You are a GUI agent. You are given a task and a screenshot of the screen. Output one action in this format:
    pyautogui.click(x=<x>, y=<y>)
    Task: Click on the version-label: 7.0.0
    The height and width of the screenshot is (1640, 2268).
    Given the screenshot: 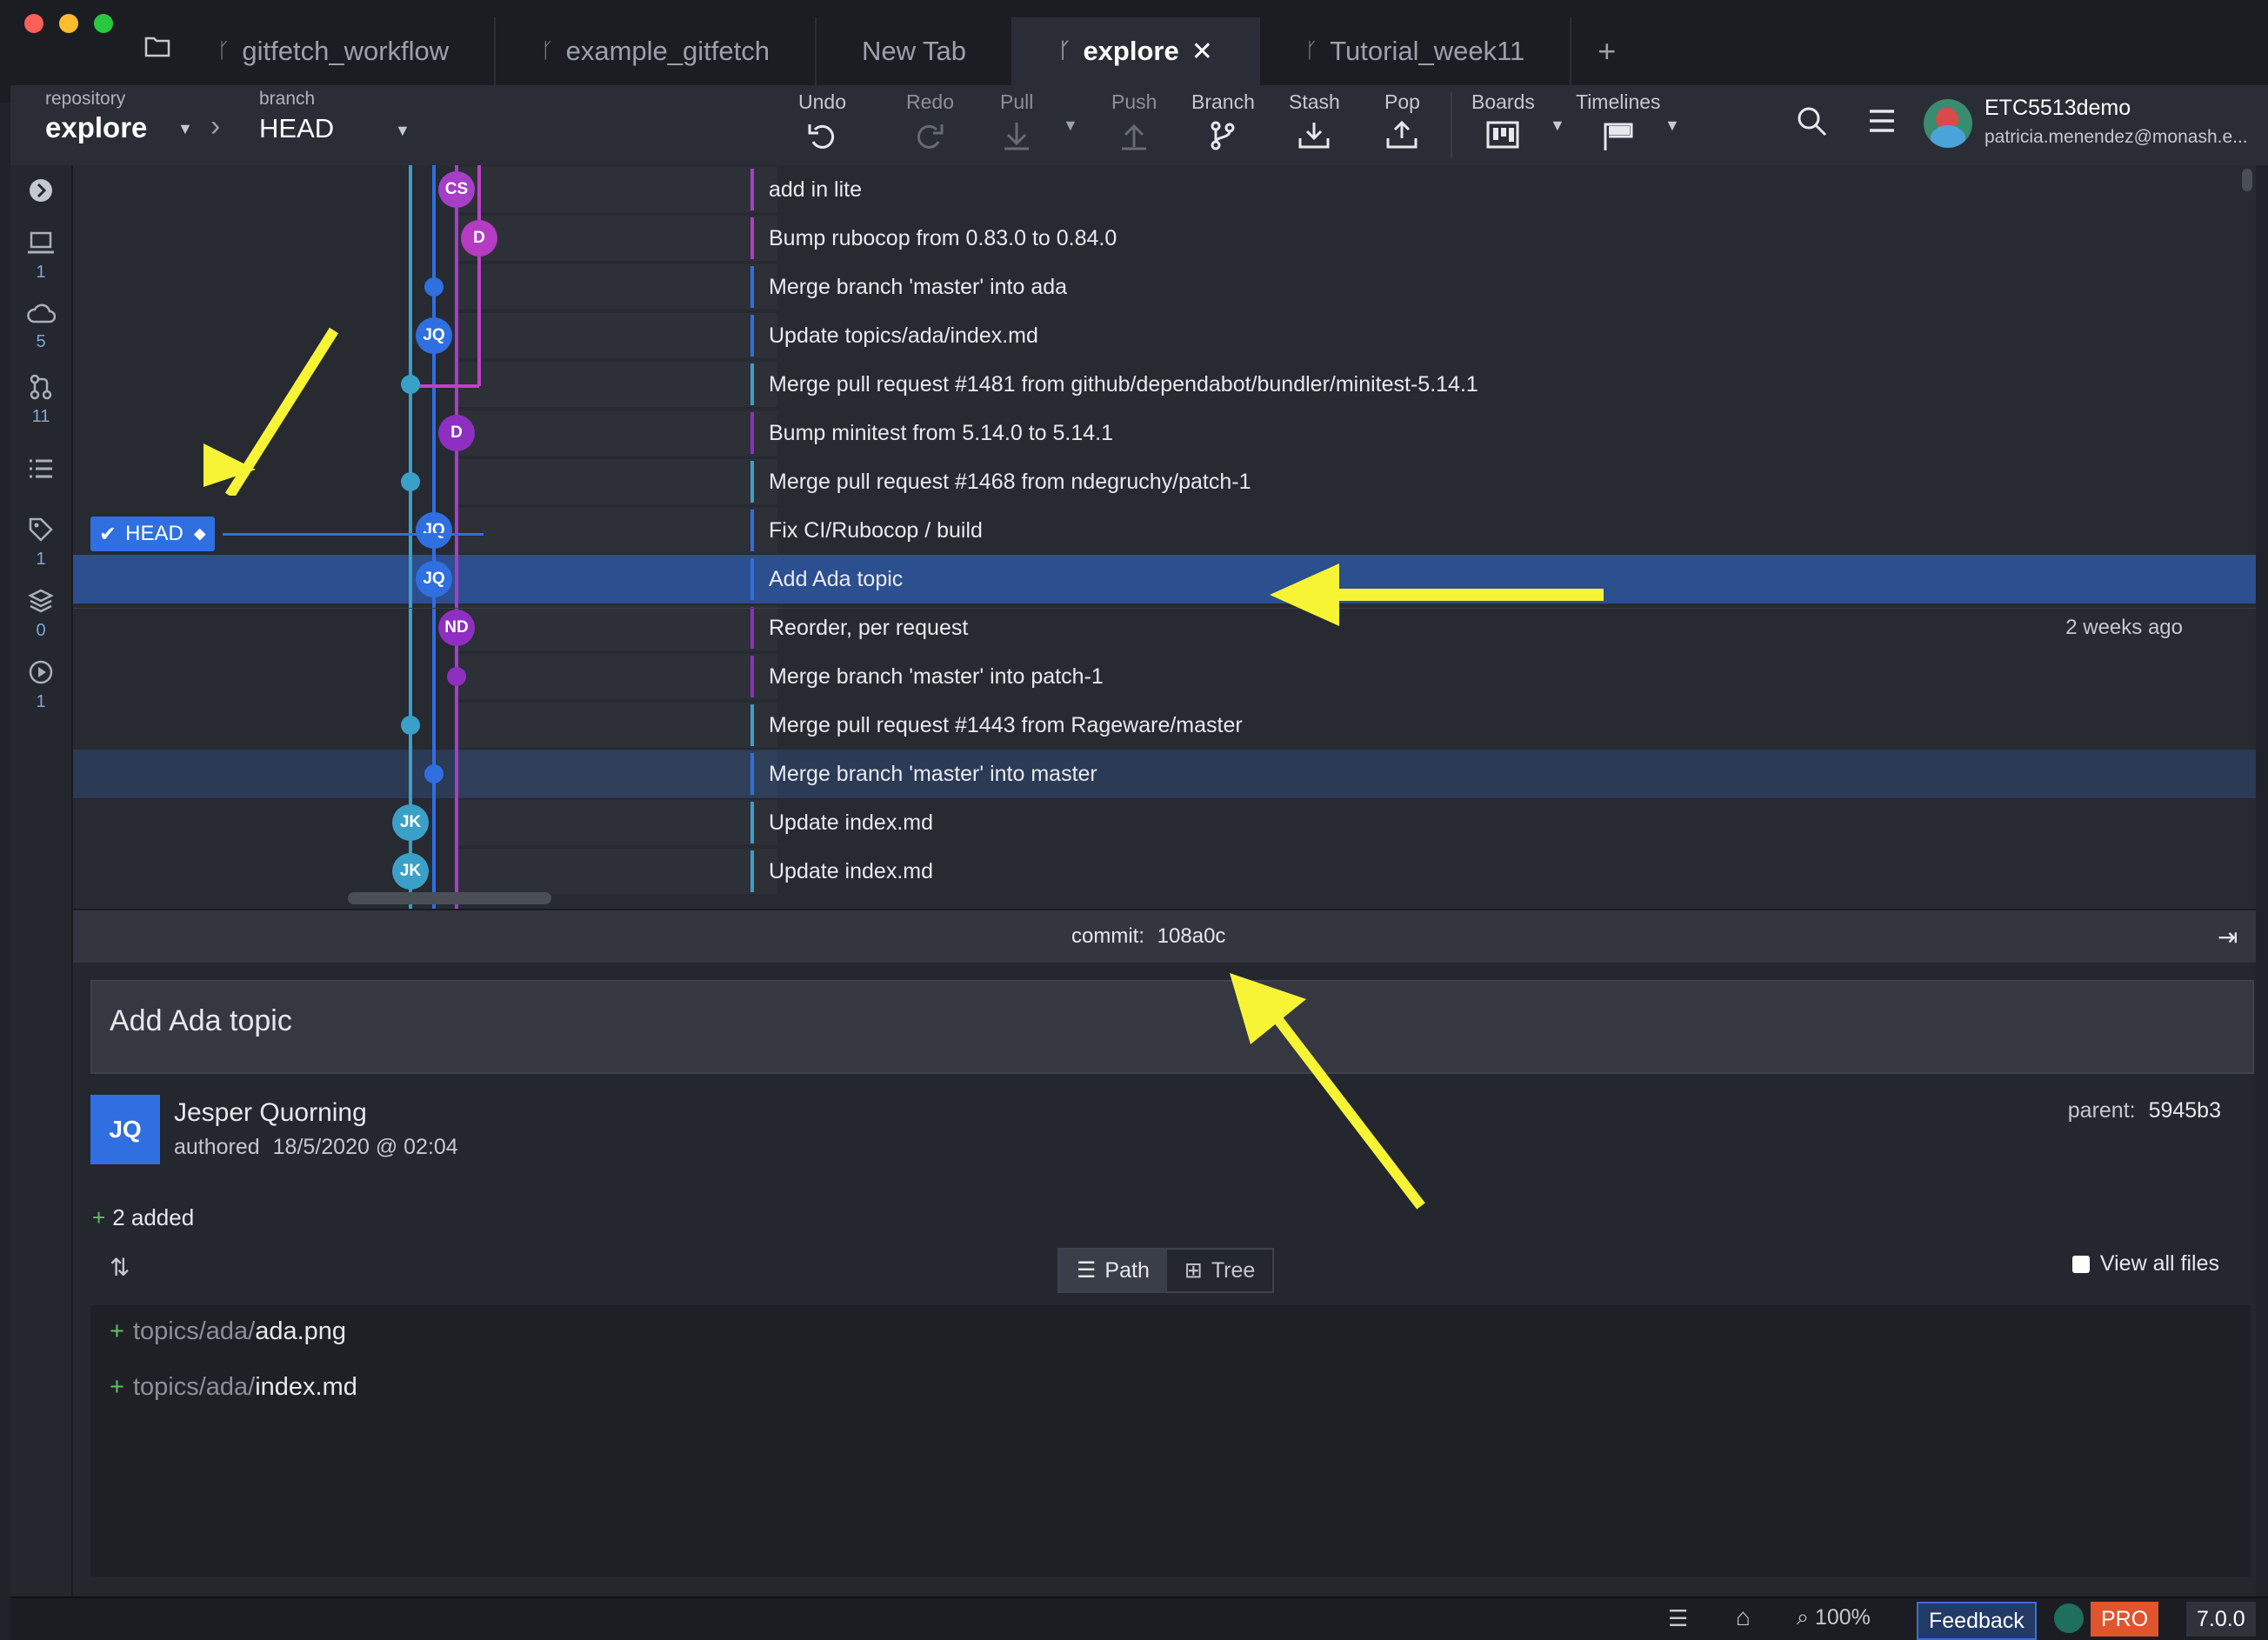 What is the action you would take?
    pyautogui.click(x=2221, y=1619)
    